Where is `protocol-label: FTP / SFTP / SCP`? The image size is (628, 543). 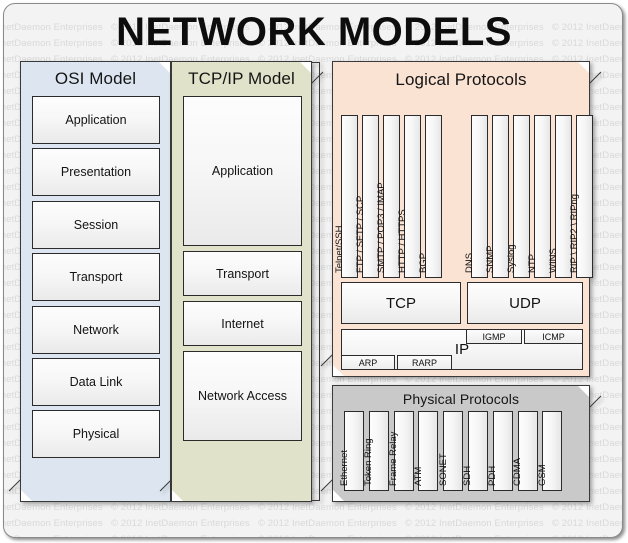
protocol-label: FTP / SFTP / SCP is located at coordinates (360, 234).